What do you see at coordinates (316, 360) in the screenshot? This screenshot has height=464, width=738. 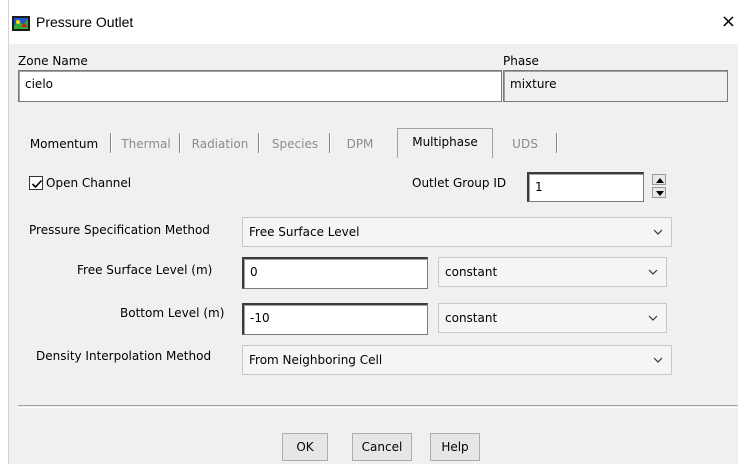 I see `density-method-value: From Neighboring Cell` at bounding box center [316, 360].